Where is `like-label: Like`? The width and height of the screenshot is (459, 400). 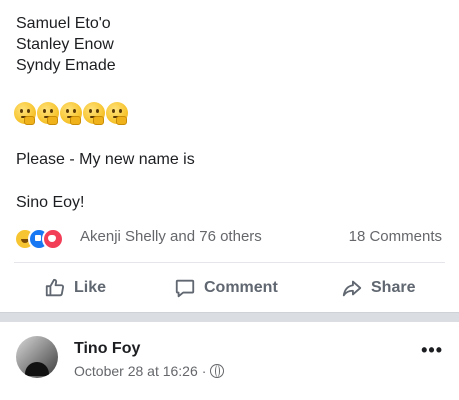 like-label: Like is located at coordinates (90, 287).